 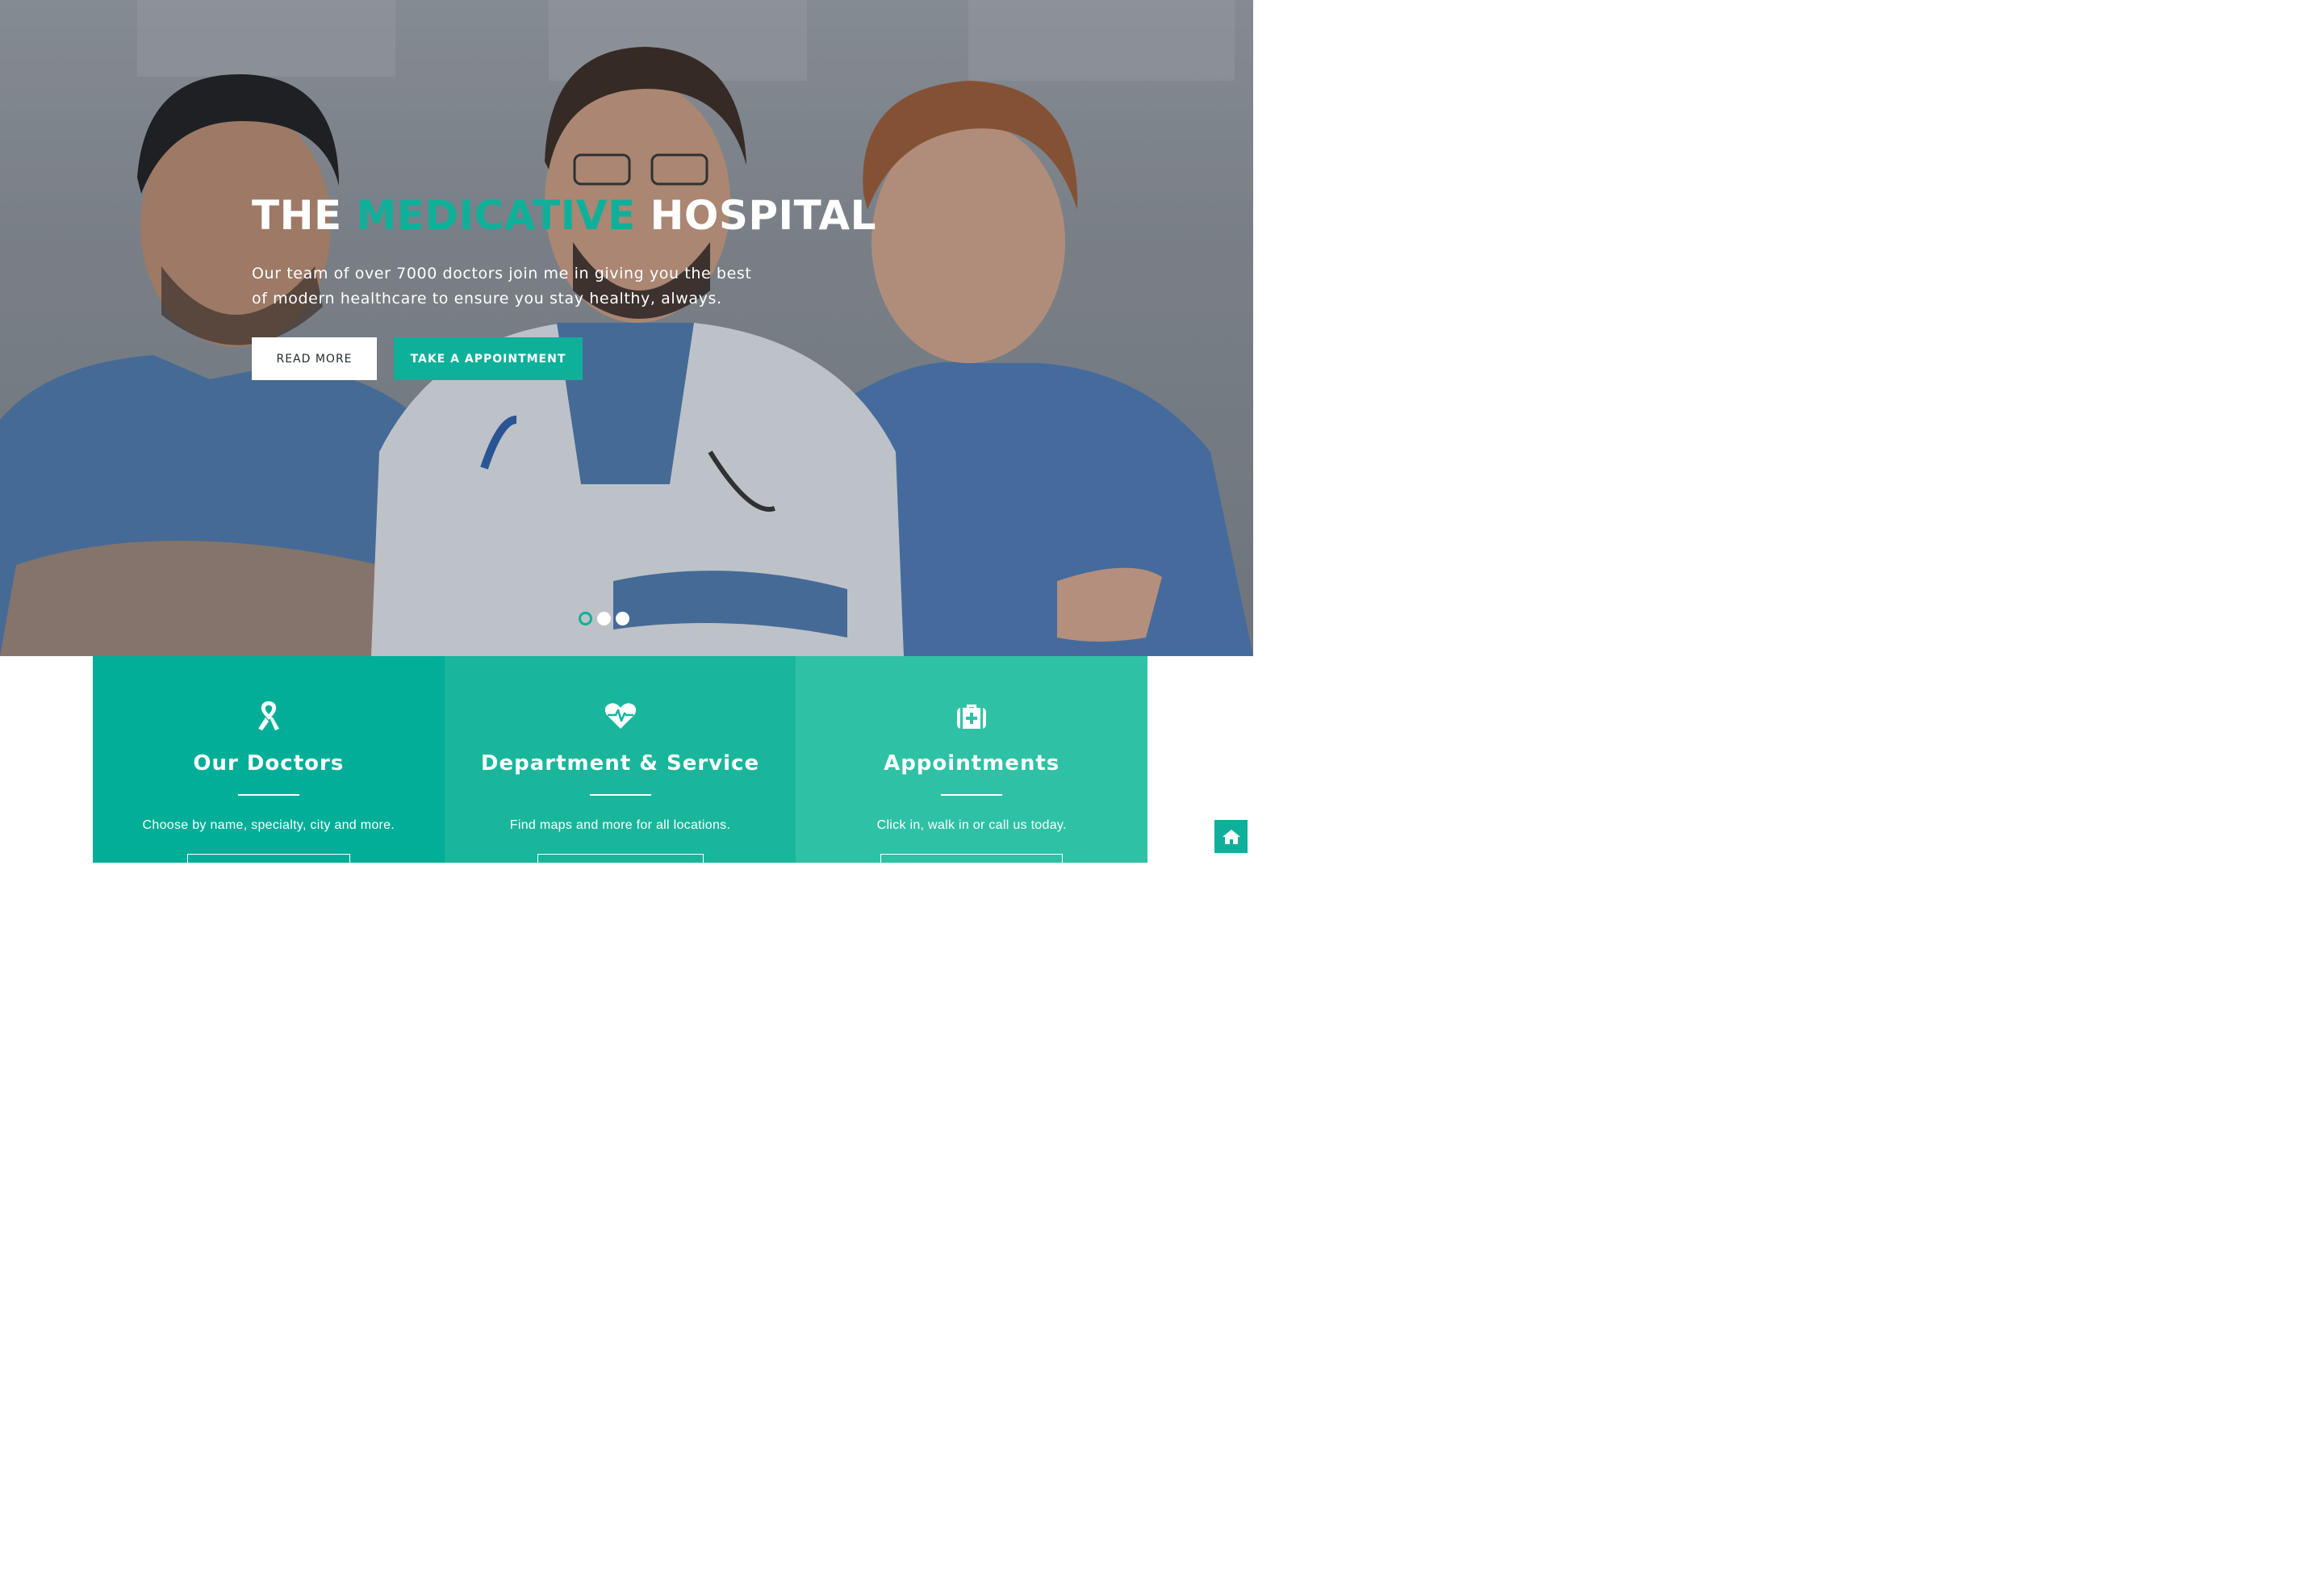 I want to click on take-appointment-button: TAKE A APPOINTMENT, so click(x=488, y=358).